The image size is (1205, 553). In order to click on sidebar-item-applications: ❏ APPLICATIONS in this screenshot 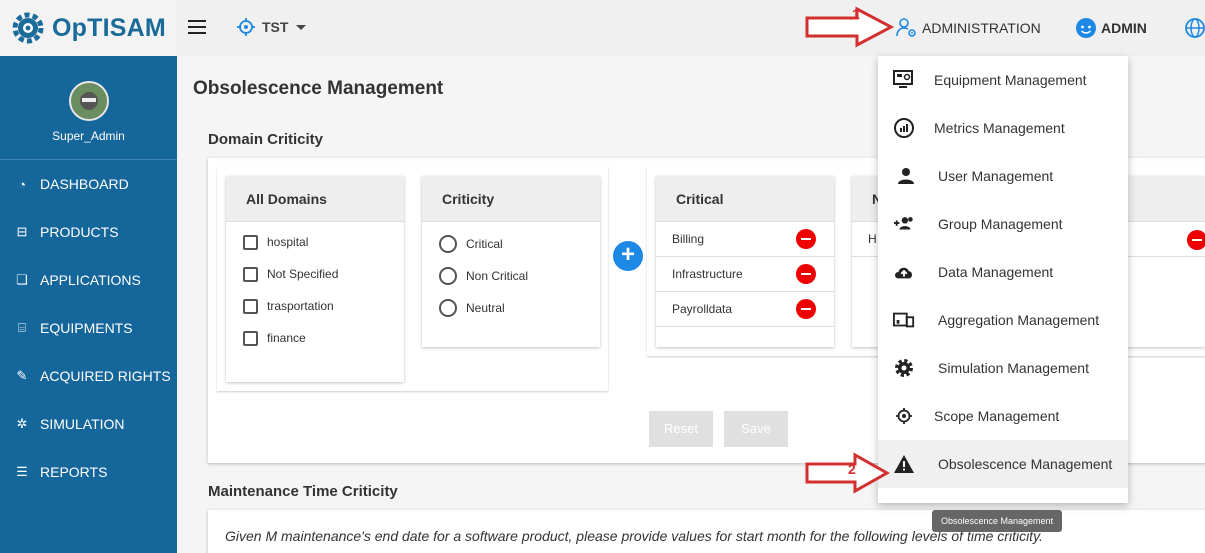, I will do `click(88, 280)`.